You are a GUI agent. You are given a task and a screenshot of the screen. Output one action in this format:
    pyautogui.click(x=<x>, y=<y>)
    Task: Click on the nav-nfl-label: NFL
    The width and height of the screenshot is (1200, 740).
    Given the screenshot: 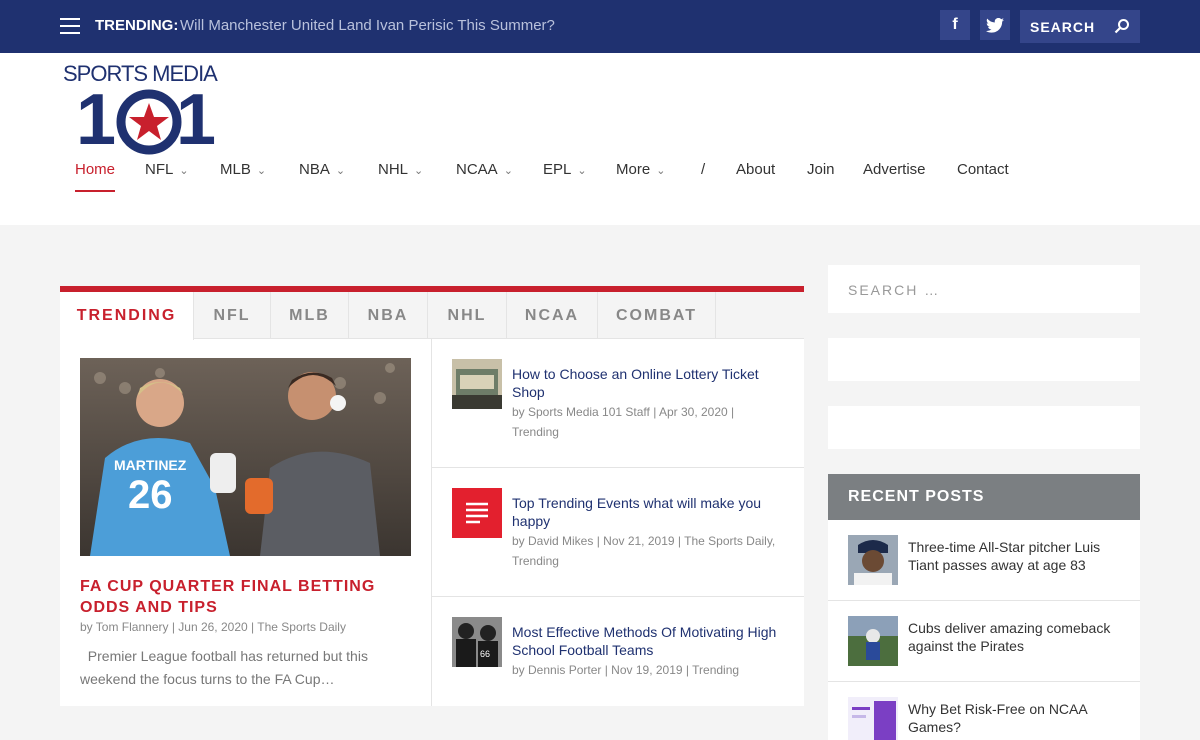 What is the action you would take?
    pyautogui.click(x=159, y=169)
    